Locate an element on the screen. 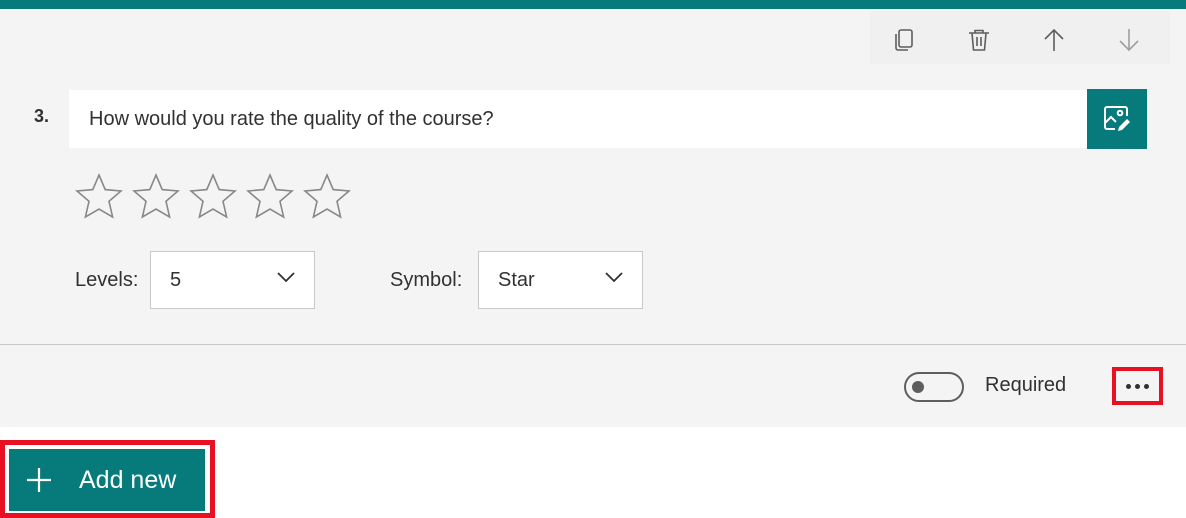 This screenshot has width=1186, height=518. plus-icon is located at coordinates (39, 480).